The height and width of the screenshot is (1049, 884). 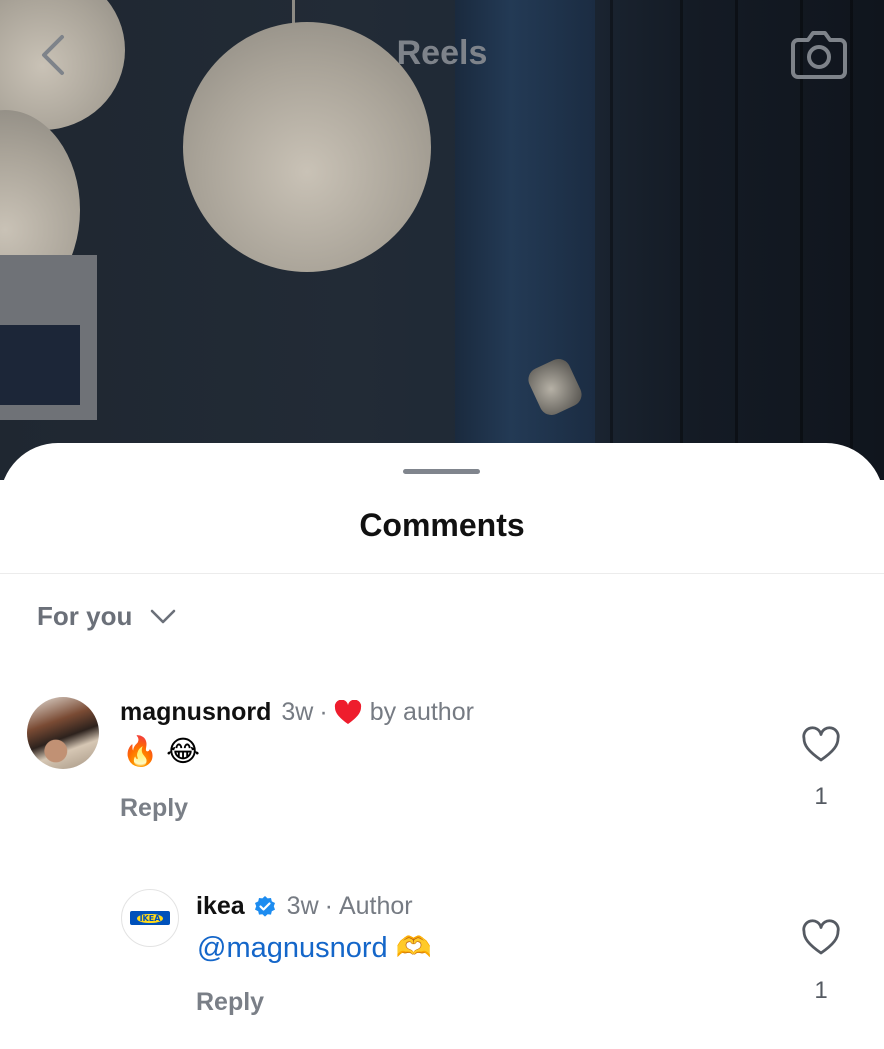 I want to click on mention-link: @magnusnord, so click(x=292, y=948).